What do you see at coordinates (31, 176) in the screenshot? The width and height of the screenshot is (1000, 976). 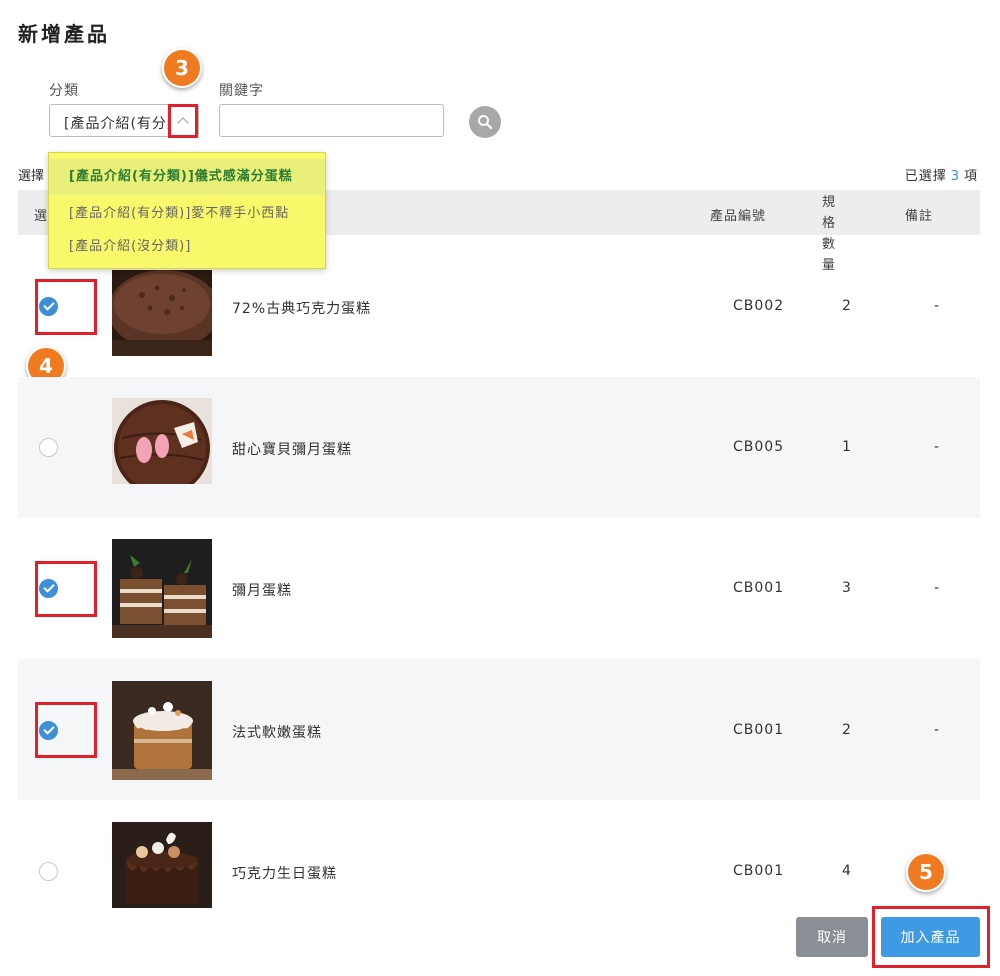 I see `select-all-label: 選擇` at bounding box center [31, 176].